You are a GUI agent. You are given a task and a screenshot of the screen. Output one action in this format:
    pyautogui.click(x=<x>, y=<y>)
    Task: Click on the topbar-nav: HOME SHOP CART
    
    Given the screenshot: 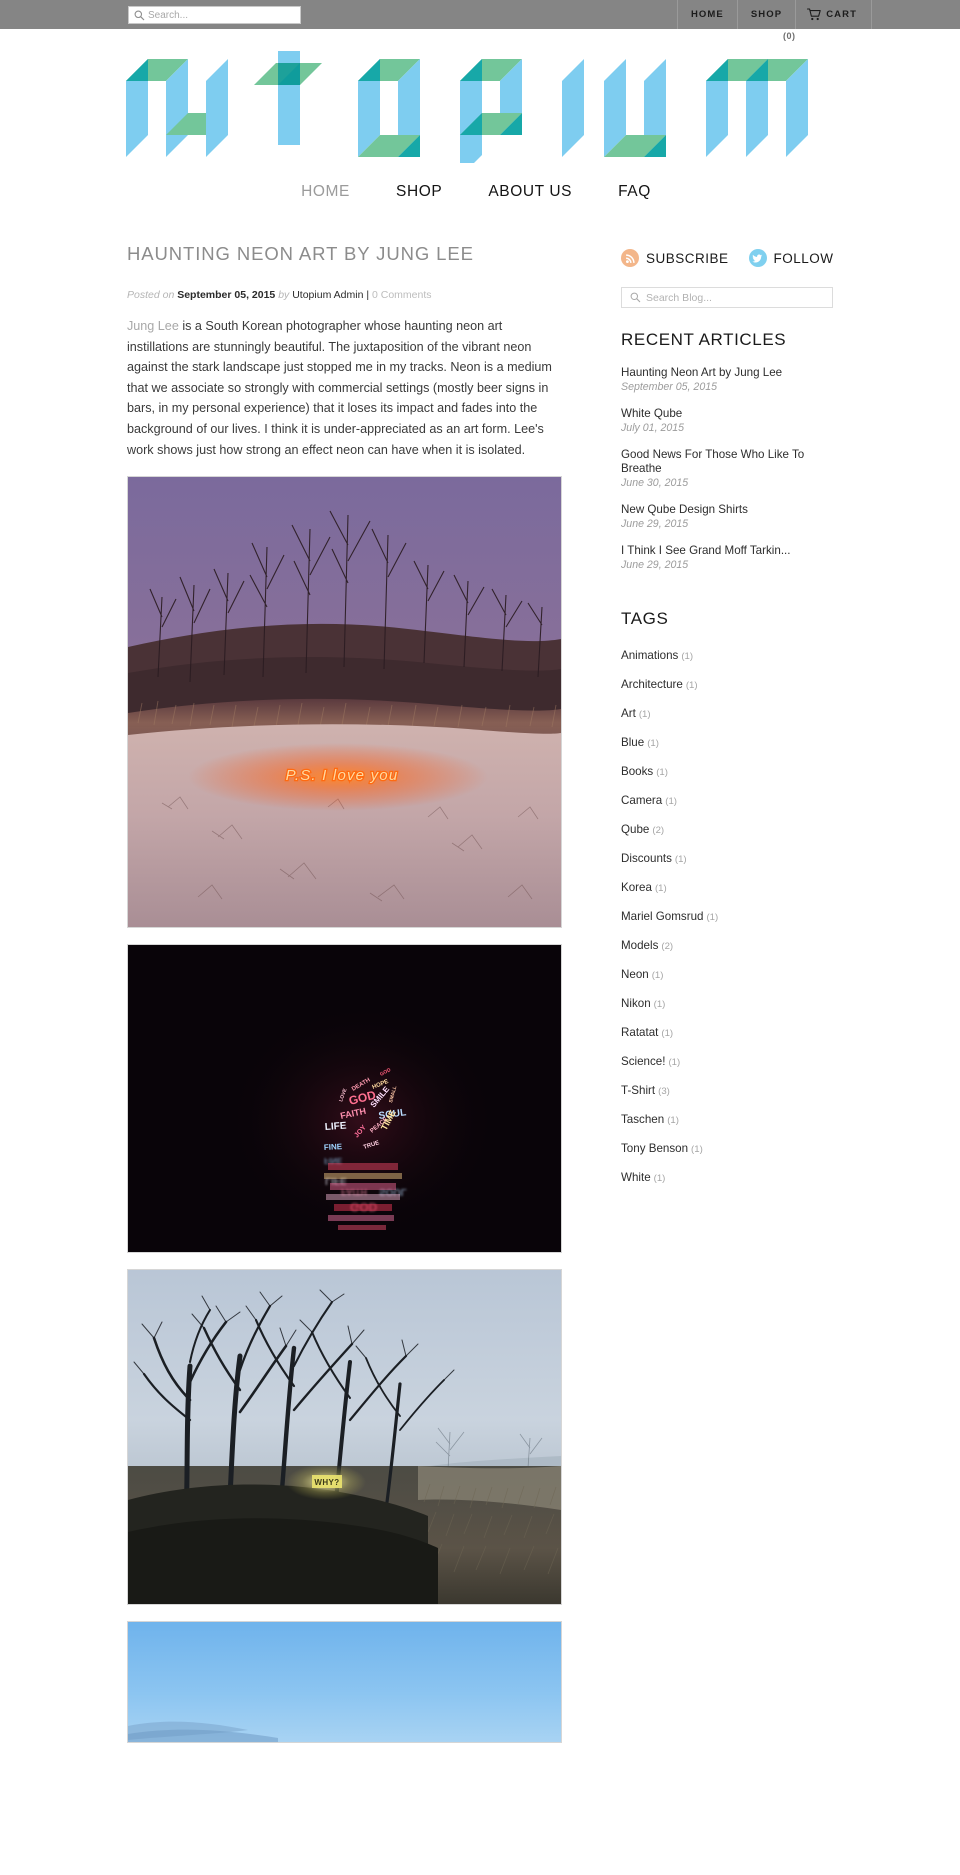 What is the action you would take?
    pyautogui.click(x=774, y=14)
    